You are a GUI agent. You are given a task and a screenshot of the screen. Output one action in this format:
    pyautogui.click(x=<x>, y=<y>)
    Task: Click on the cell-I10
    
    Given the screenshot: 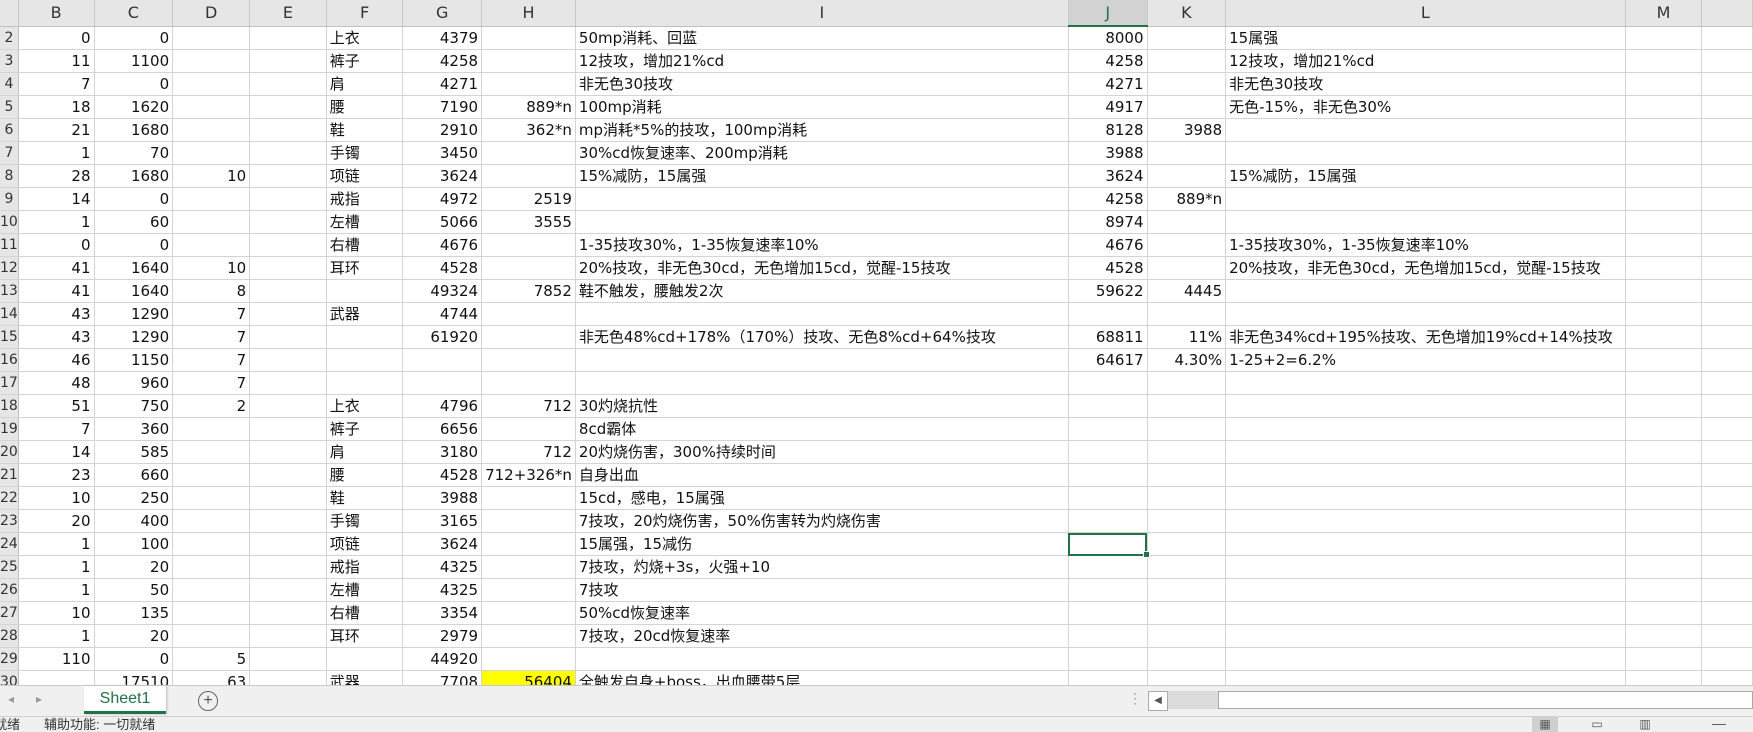 What is the action you would take?
    pyautogui.click(x=822, y=222)
    